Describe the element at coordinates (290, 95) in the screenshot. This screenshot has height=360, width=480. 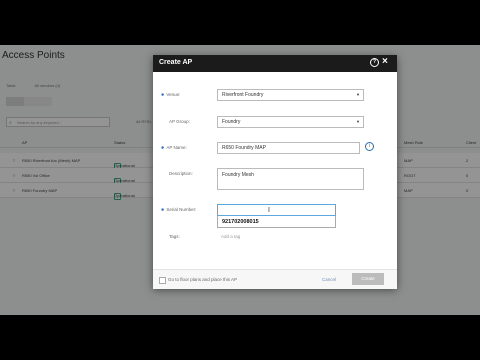
I see `venue-select: Riverfront Foundry ▼` at that location.